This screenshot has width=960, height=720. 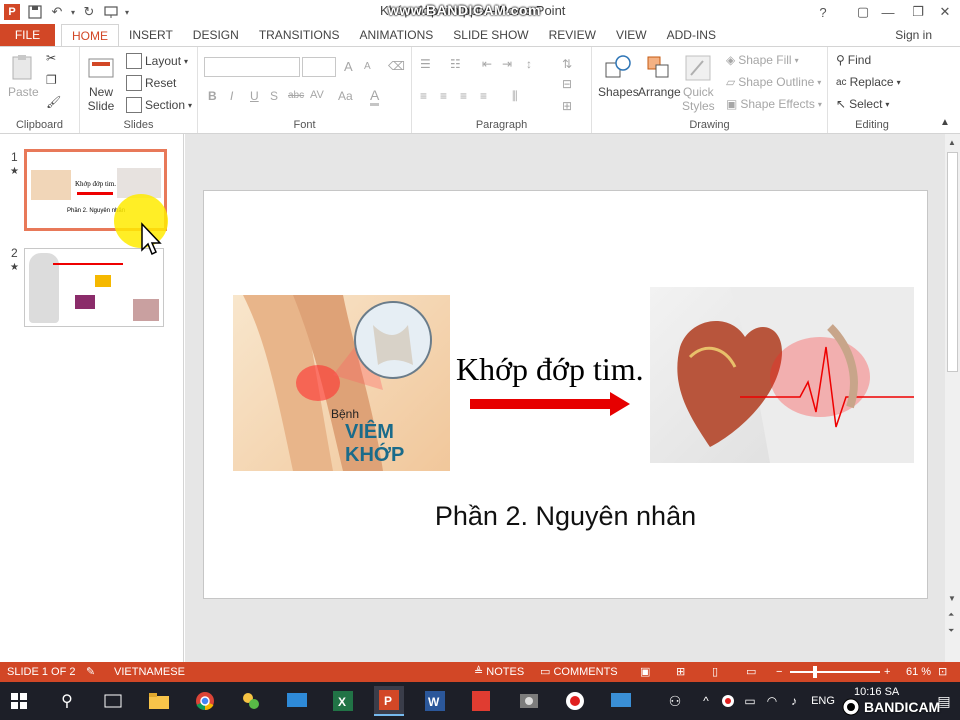 I want to click on scrollbar-thumb, so click(x=952, y=262).